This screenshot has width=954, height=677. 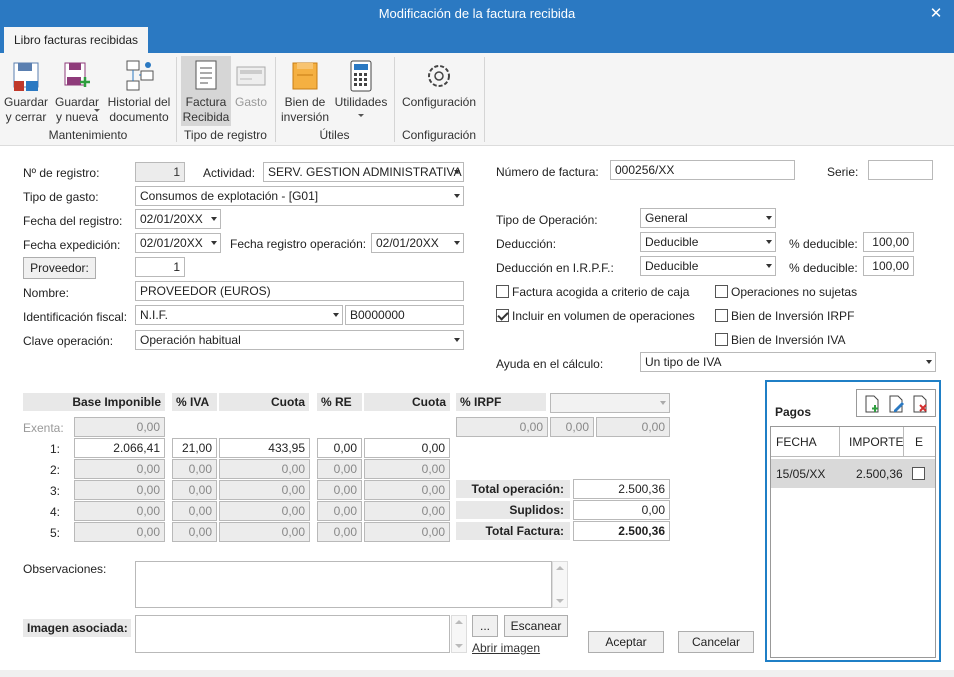 What do you see at coordinates (610, 403) in the screenshot?
I see `irpf-select` at bounding box center [610, 403].